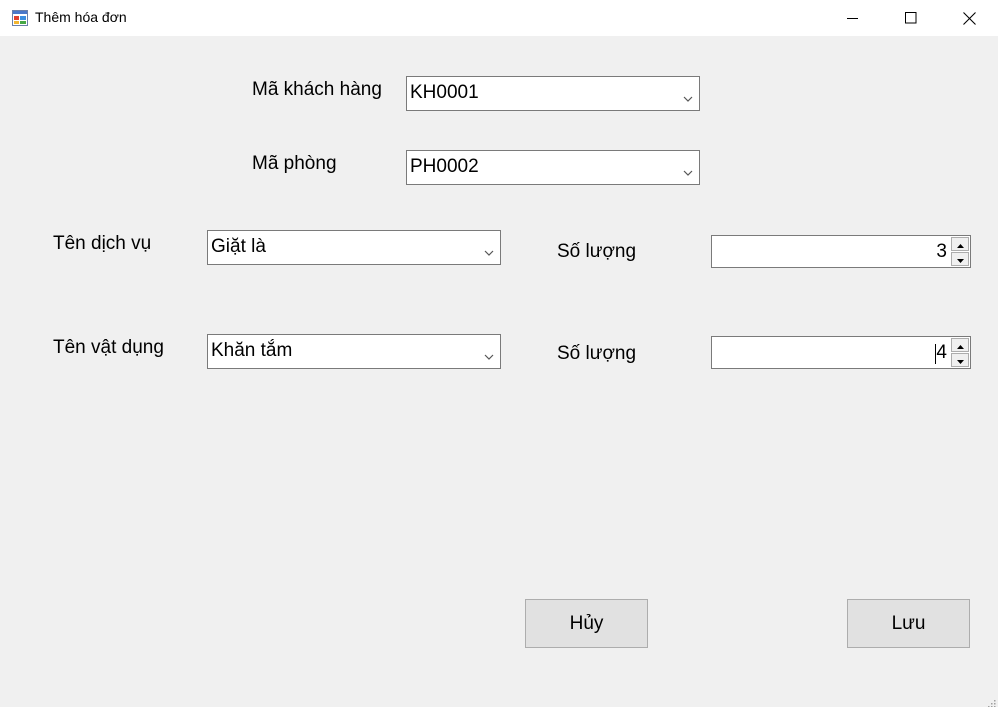 The image size is (998, 707). Describe the element at coordinates (553, 93) in the screenshot. I see `customer-id-combobox: KH0001` at that location.